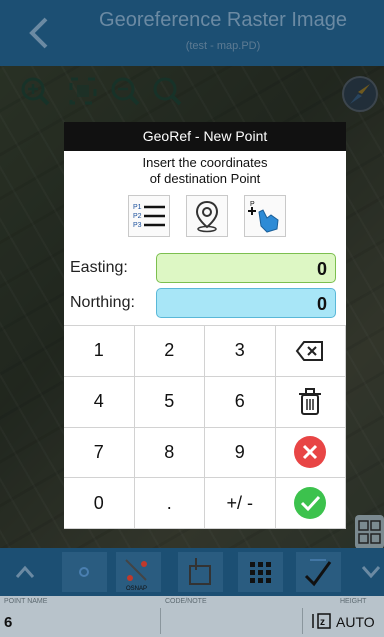 This screenshot has width=384, height=637. I want to click on check-measure-icon, so click(318, 573).